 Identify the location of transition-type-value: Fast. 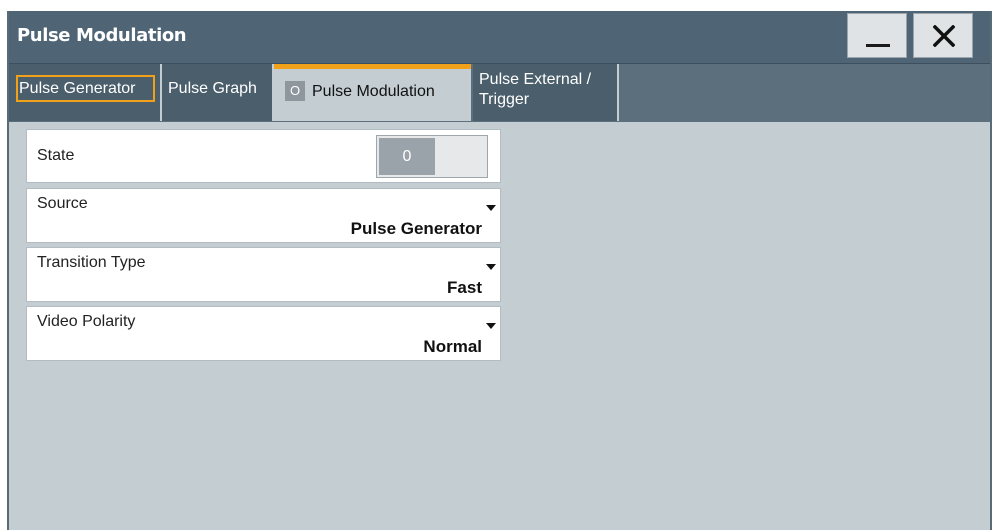
(464, 287).